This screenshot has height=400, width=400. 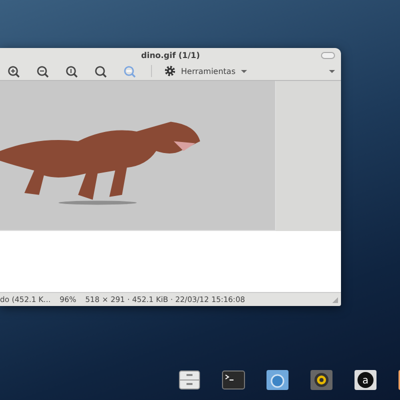 I want to click on window-title: dino.gif (1/1), so click(x=170, y=55).